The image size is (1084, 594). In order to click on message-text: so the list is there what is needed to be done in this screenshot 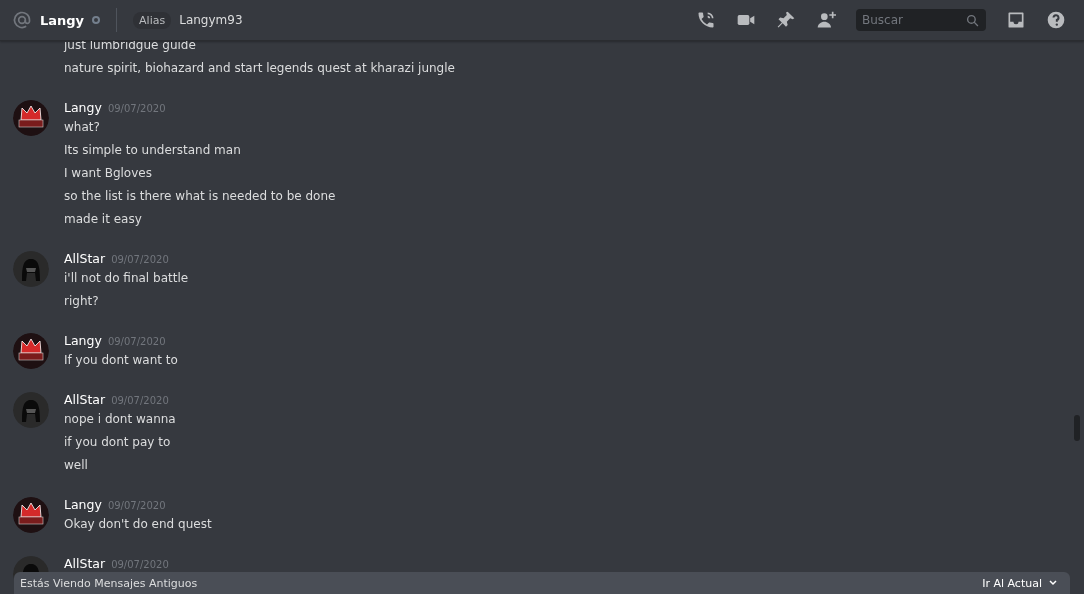, I will do `click(200, 196)`.